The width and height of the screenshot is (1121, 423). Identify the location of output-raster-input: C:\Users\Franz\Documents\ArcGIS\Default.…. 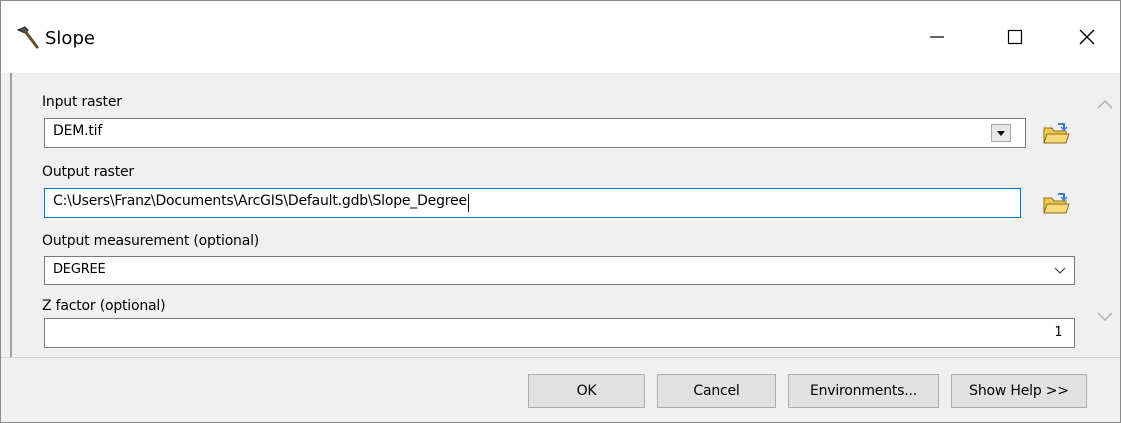
(532, 203).